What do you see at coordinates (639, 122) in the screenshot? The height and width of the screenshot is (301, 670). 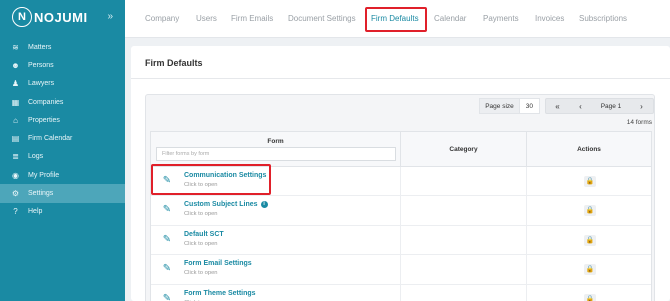 I see `forms-count: 14 forms` at bounding box center [639, 122].